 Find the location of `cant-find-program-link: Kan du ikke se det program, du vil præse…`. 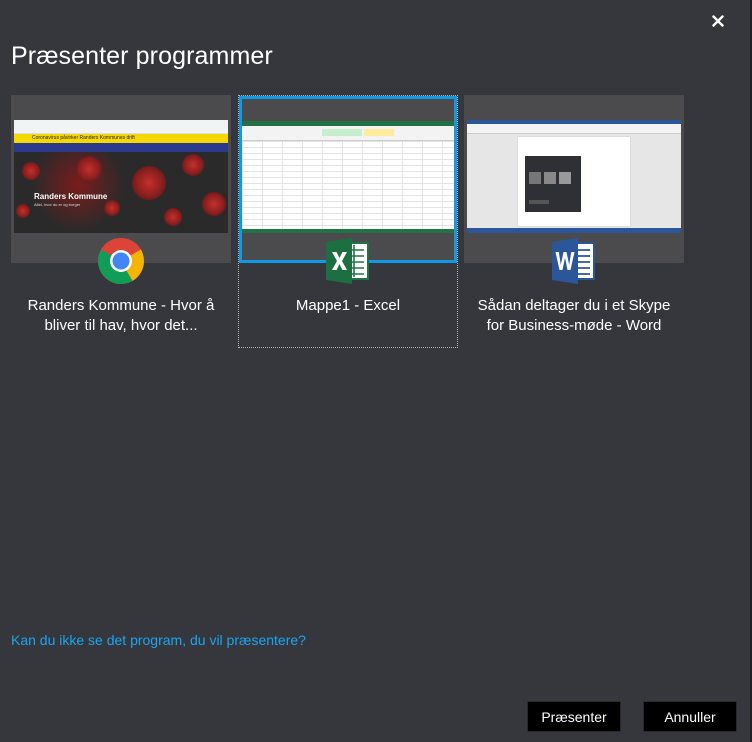

cant-find-program-link: Kan du ikke se det program, du vil præse… is located at coordinates (158, 640).